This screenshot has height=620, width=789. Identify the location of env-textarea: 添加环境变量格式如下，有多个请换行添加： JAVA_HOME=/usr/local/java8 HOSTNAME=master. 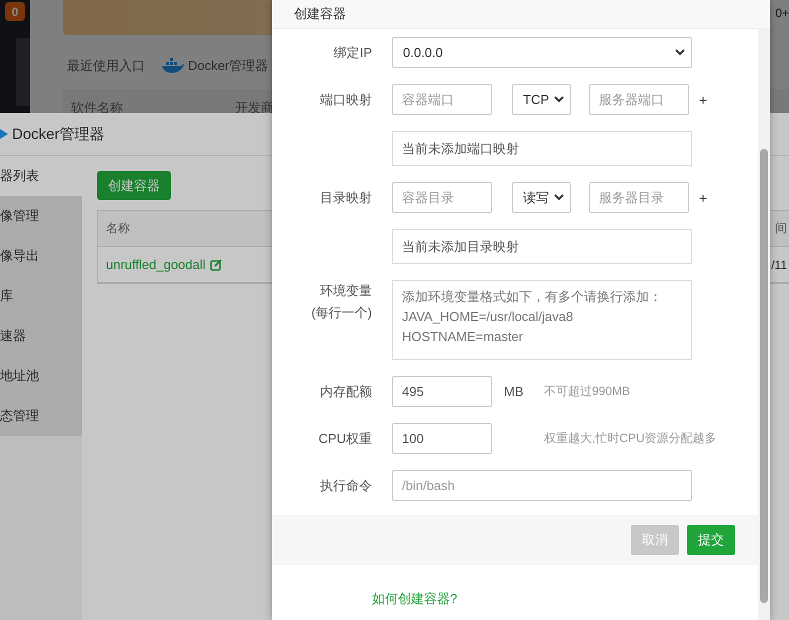
(542, 320).